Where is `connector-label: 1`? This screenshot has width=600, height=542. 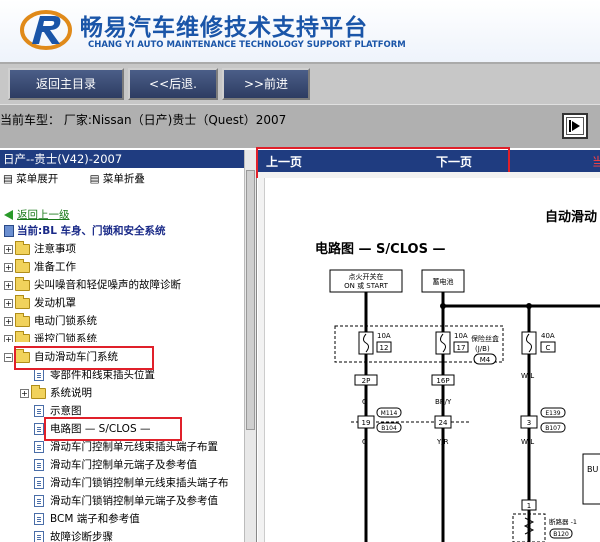
connector-label: 1 is located at coordinates (529, 506).